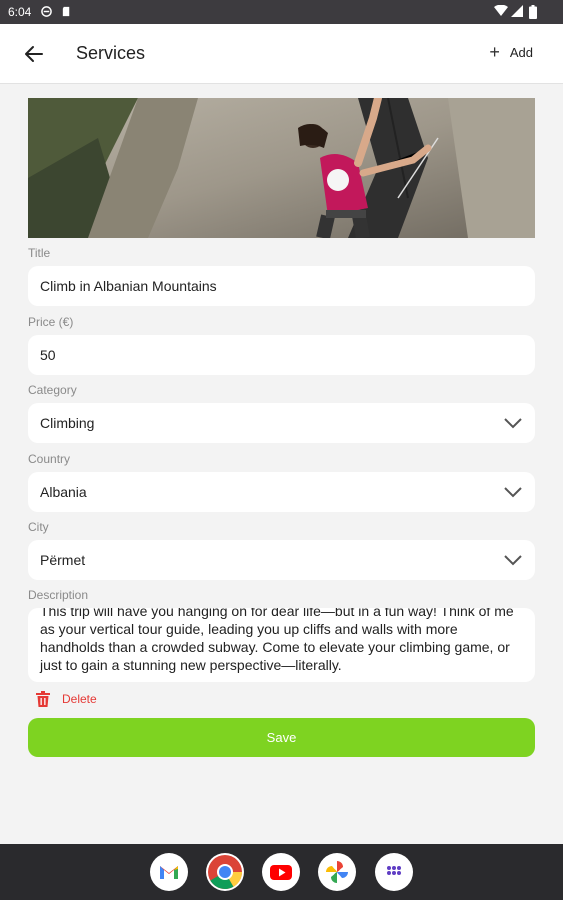 The image size is (563, 900). Describe the element at coordinates (66, 11) in the screenshot. I see `sd-card-icon` at that location.